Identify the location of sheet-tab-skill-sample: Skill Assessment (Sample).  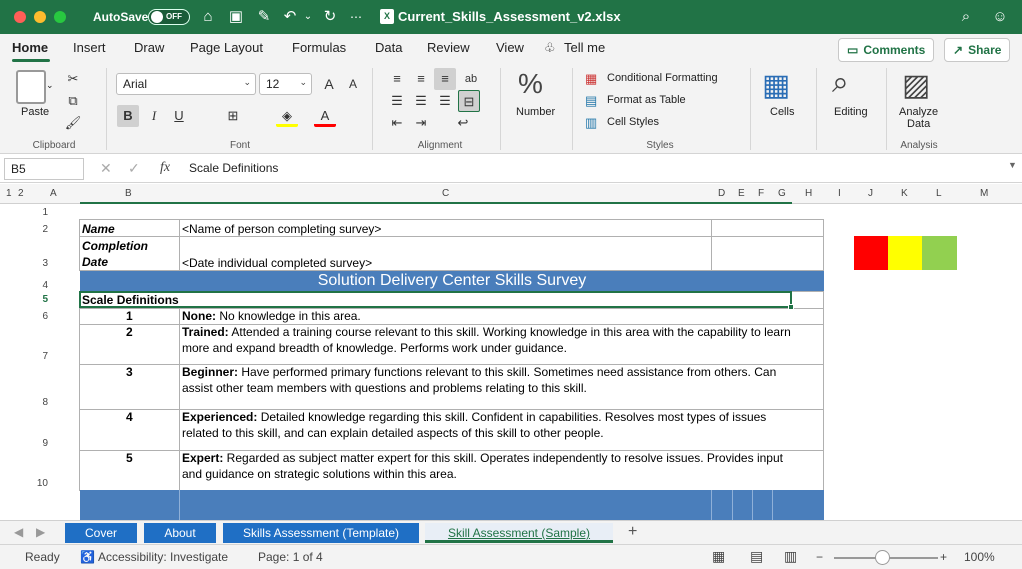
(519, 533).